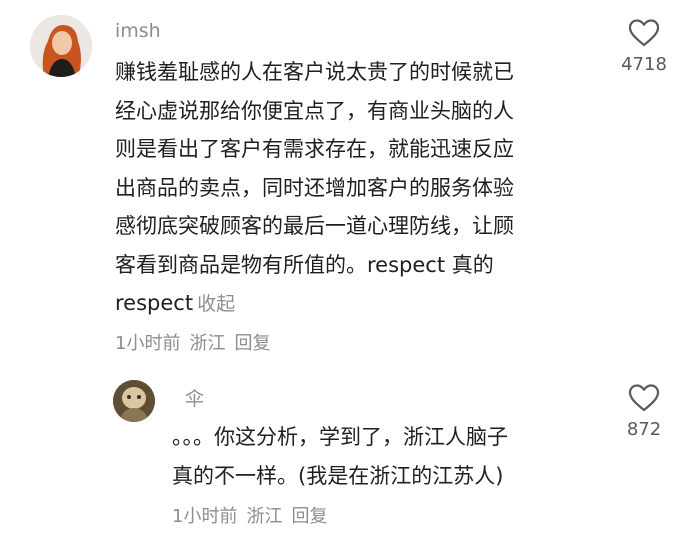 This screenshot has width=690, height=537. I want to click on like-button: 872, so click(644, 411).